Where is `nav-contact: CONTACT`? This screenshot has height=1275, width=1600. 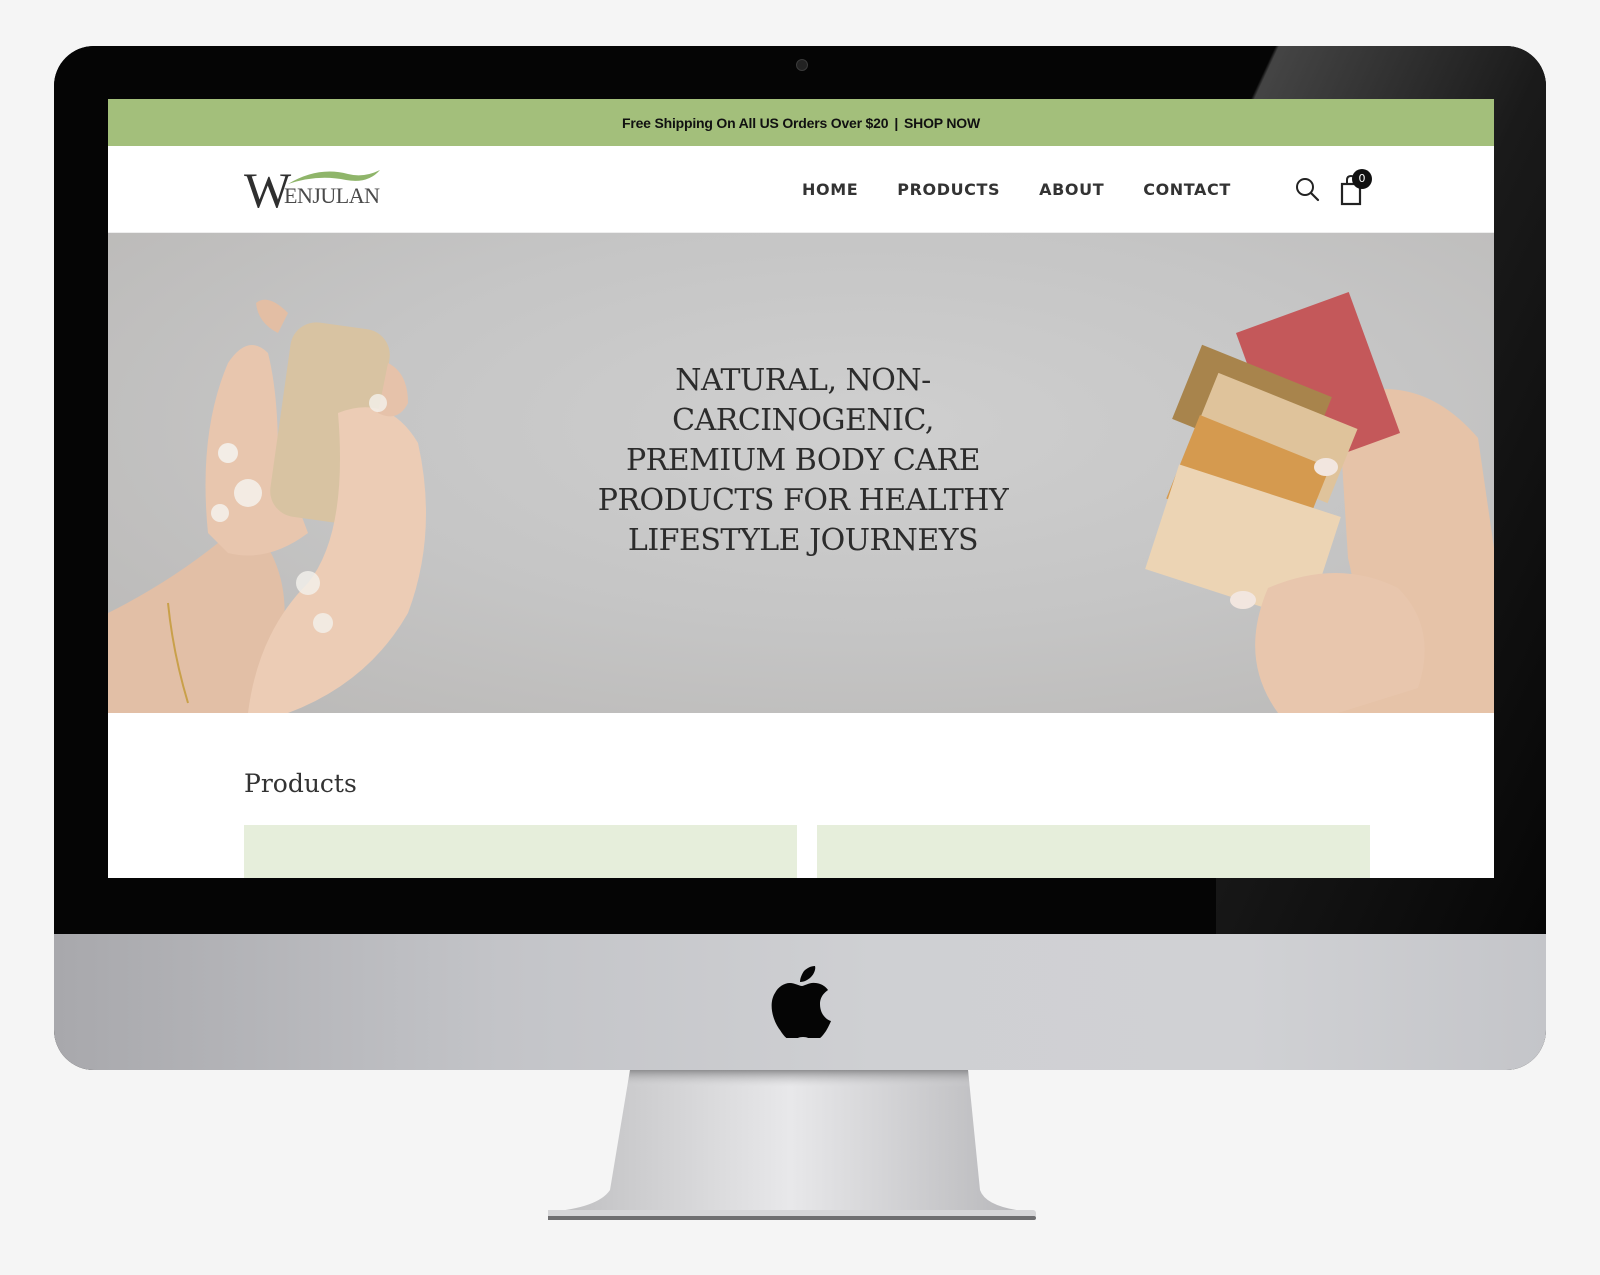 nav-contact: CONTACT is located at coordinates (1187, 189).